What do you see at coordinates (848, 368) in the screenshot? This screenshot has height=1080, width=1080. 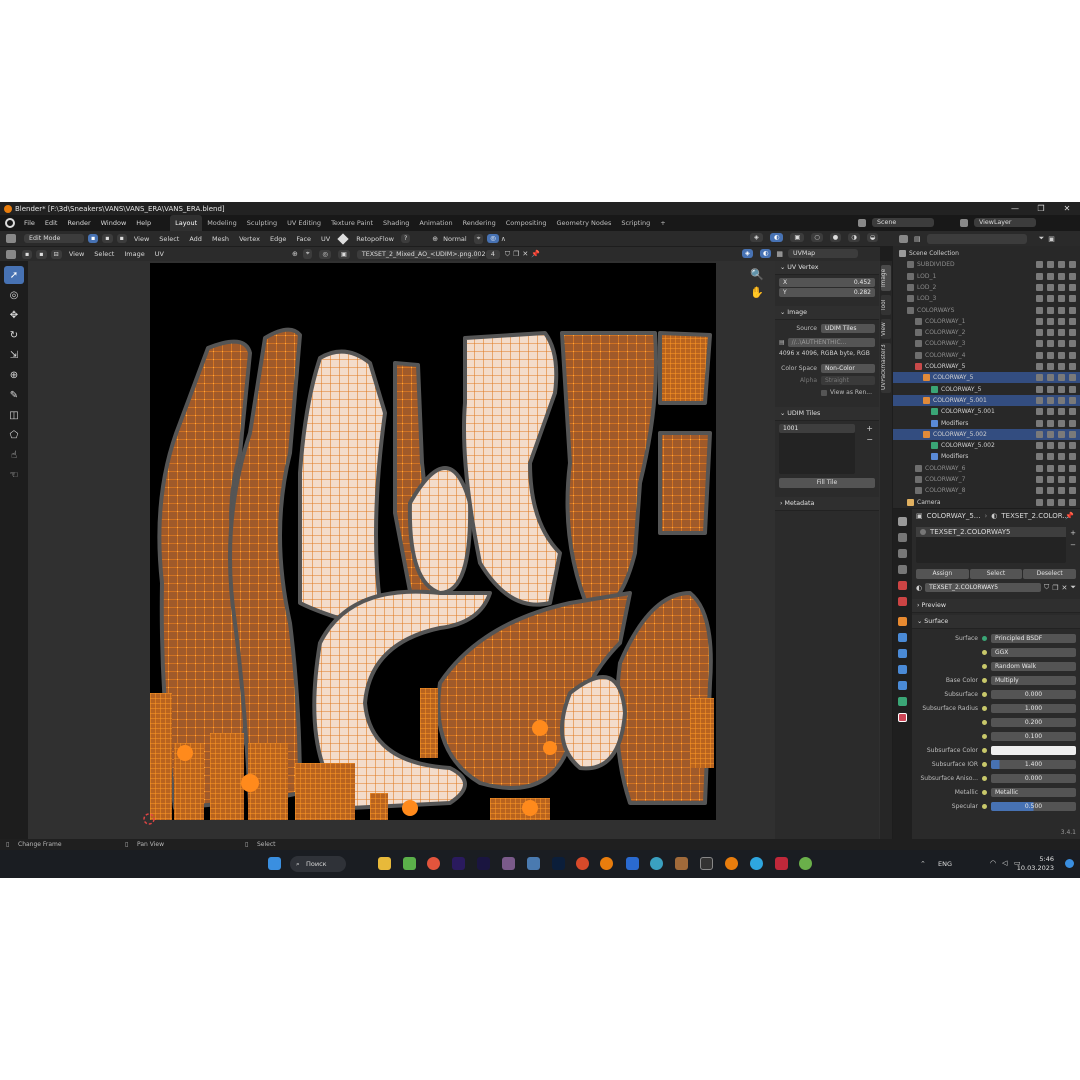 I see `colorspace-selector: Non-Color` at bounding box center [848, 368].